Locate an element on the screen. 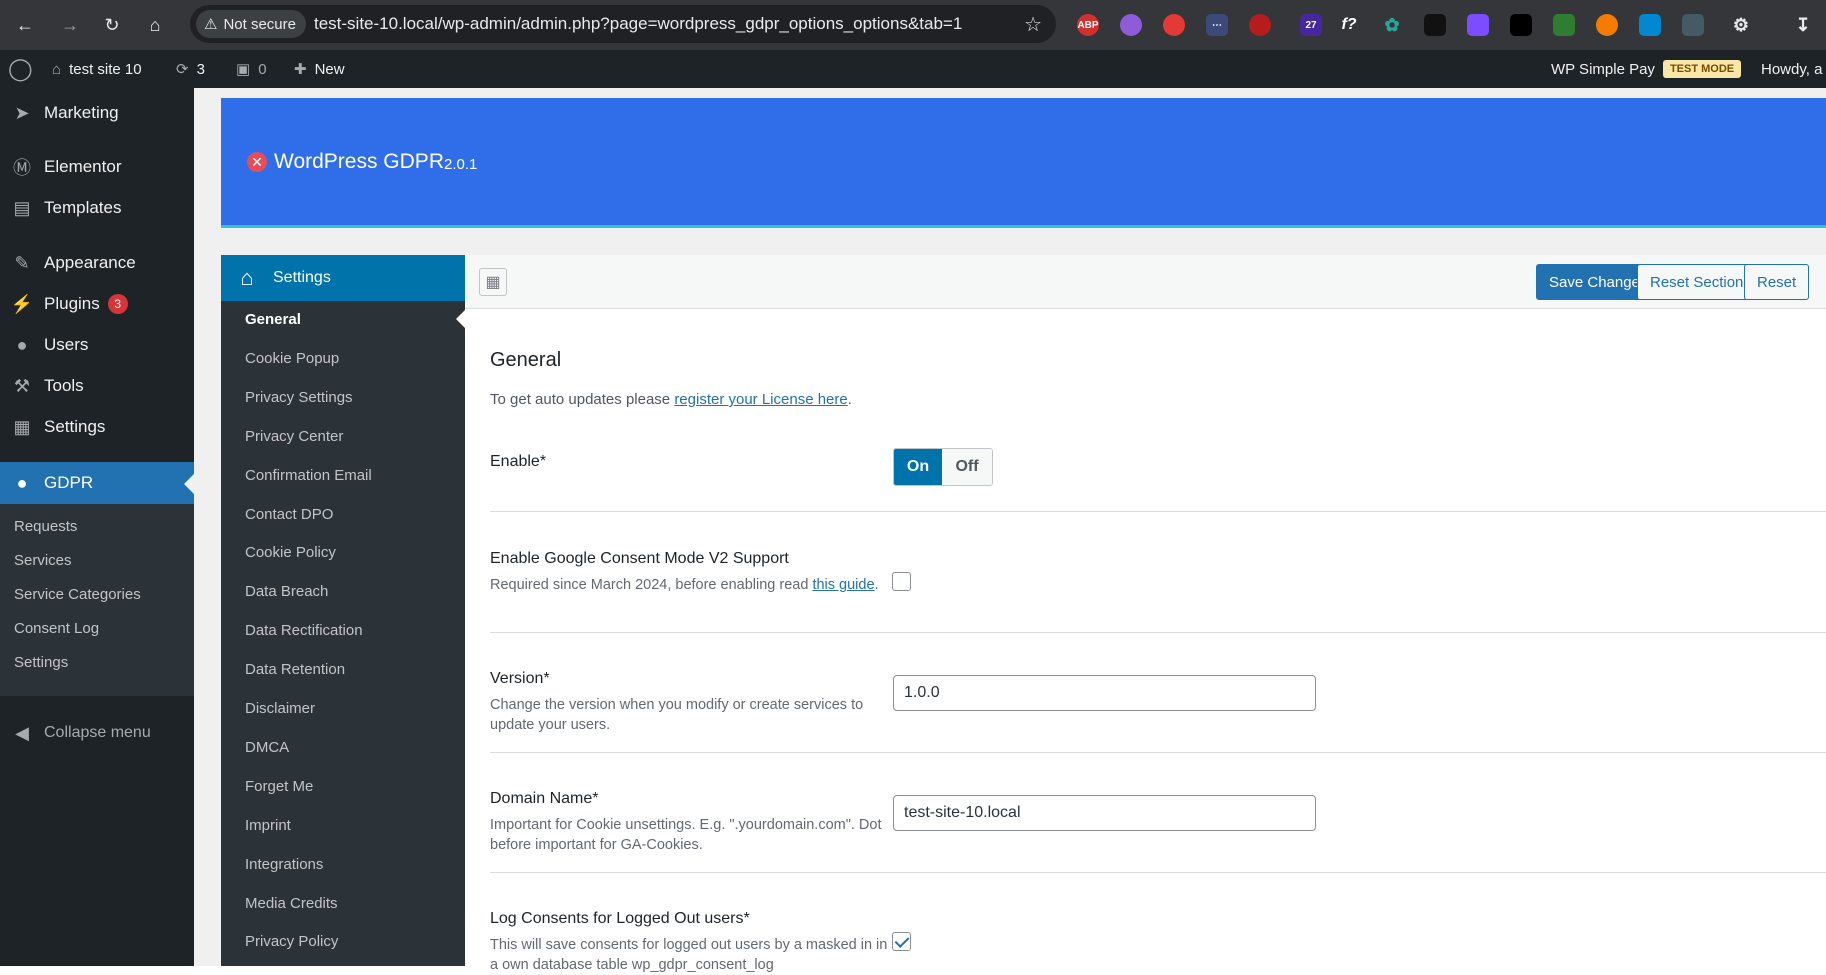 This screenshot has width=1826, height=975. consent-mode-guide-link: this guide is located at coordinates (843, 585).